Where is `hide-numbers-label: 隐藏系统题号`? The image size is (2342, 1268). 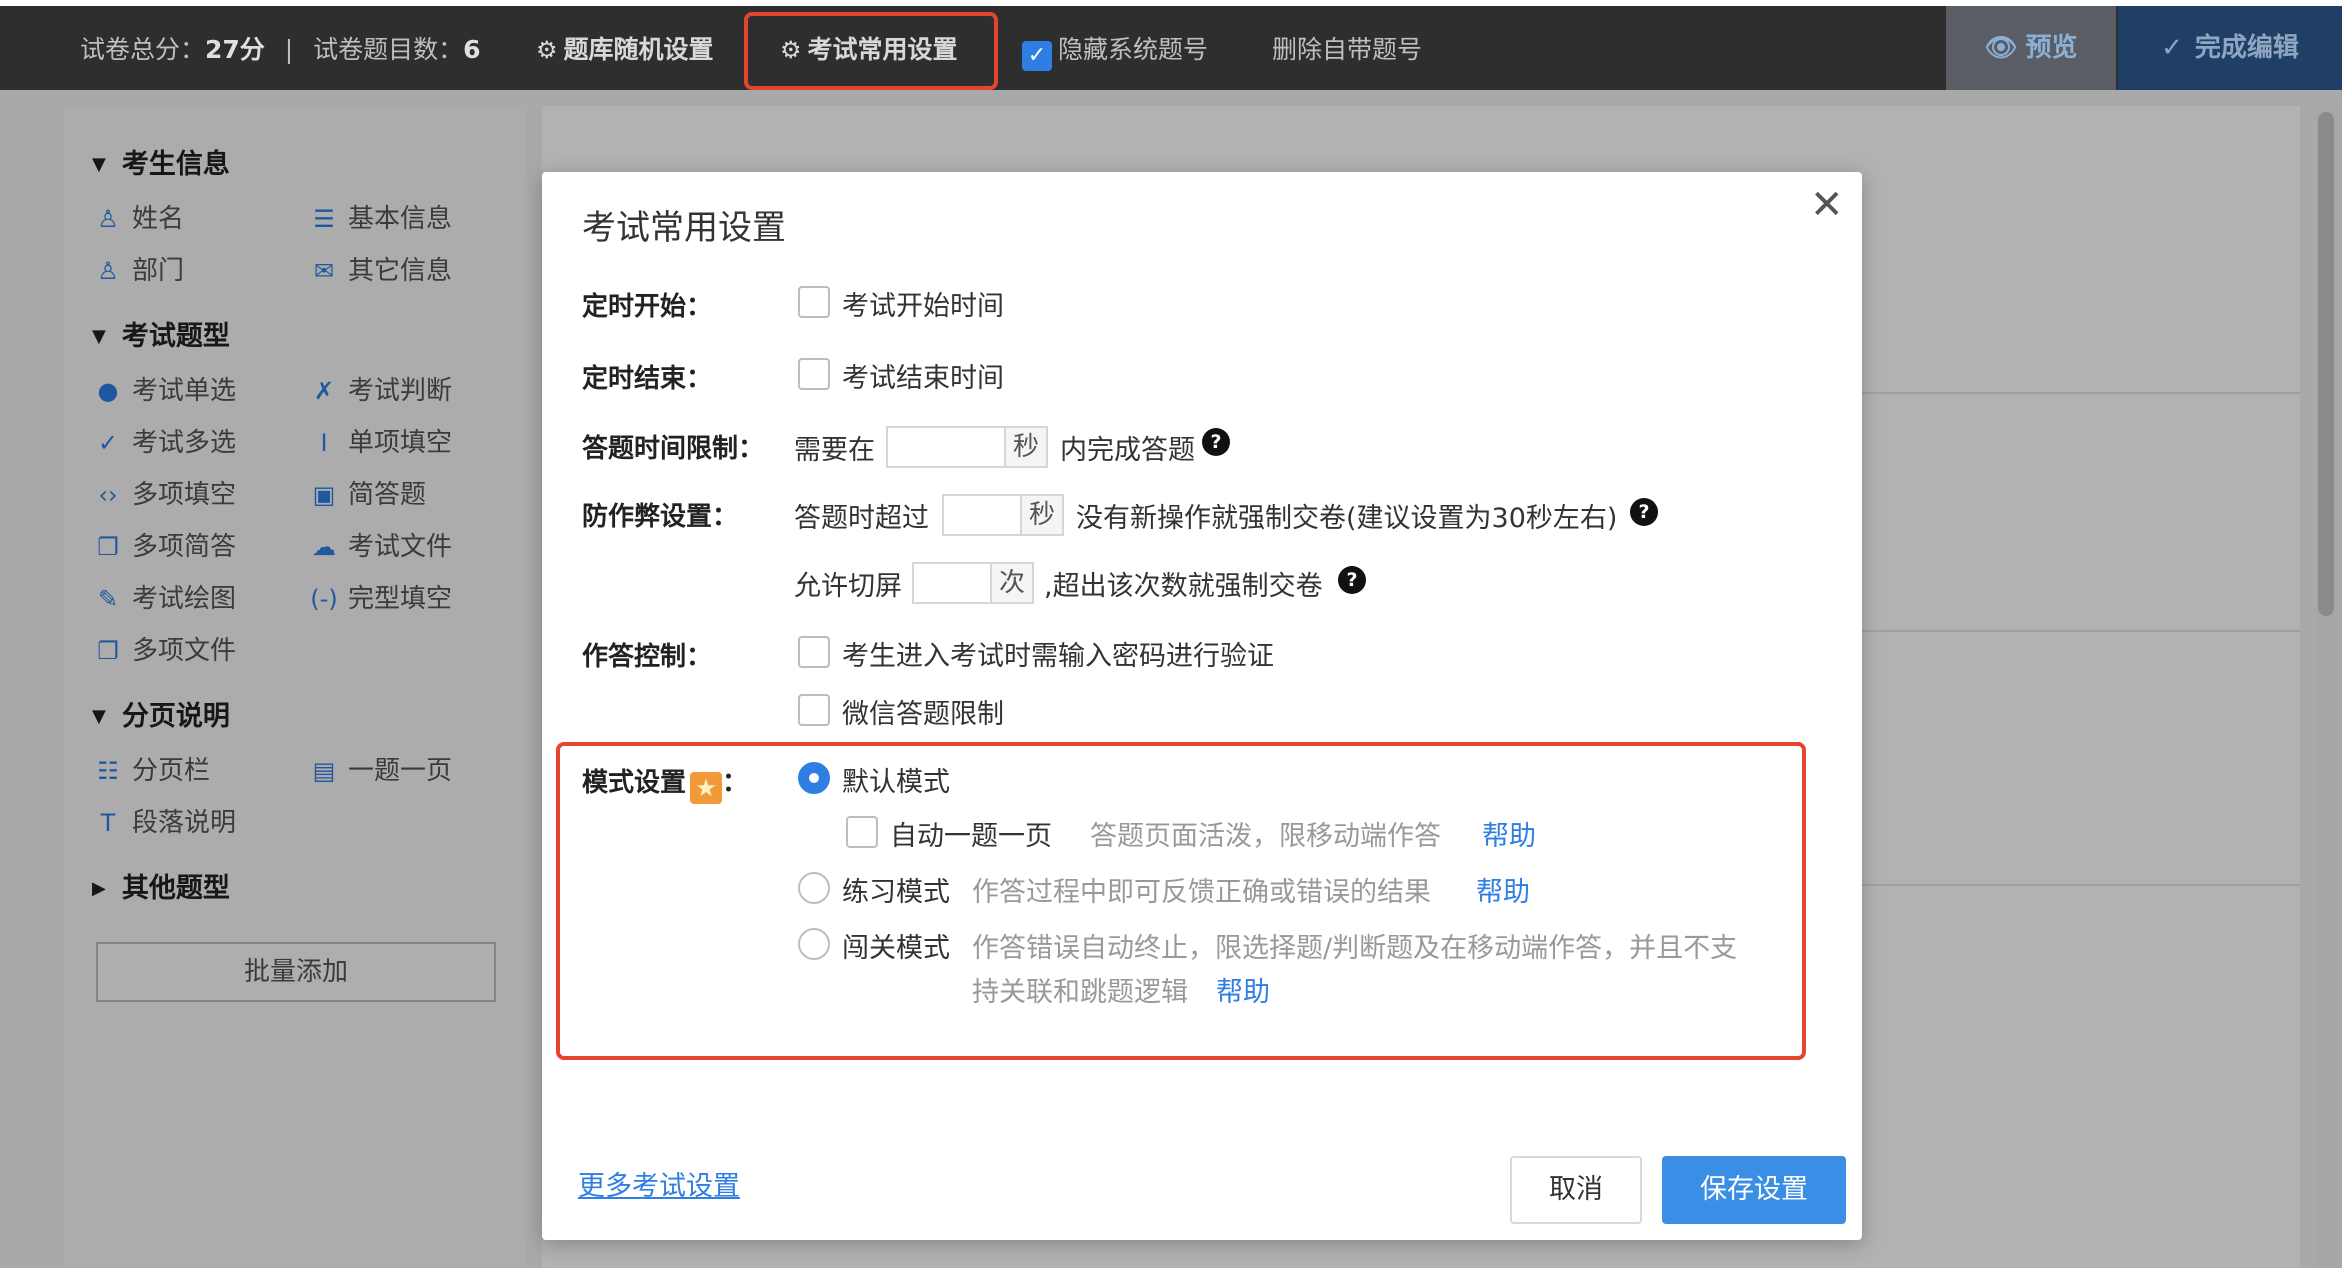
hide-numbers-label: 隐藏系统题号 is located at coordinates (1133, 49).